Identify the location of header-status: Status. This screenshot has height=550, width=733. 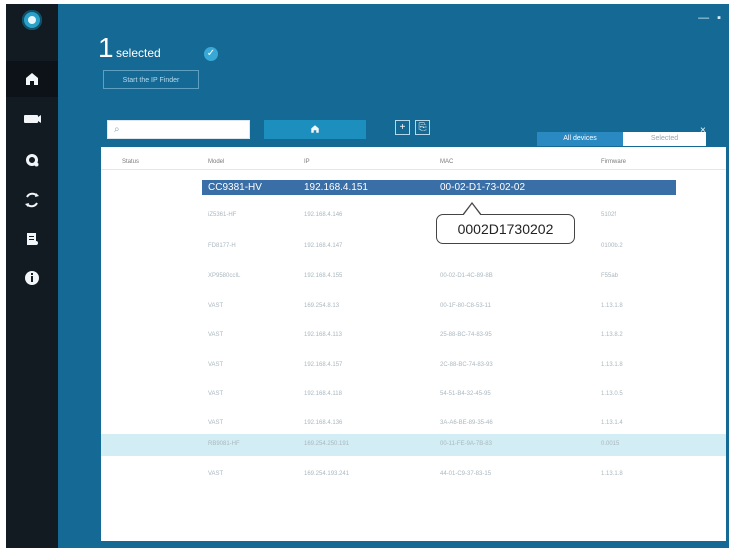
(131, 162).